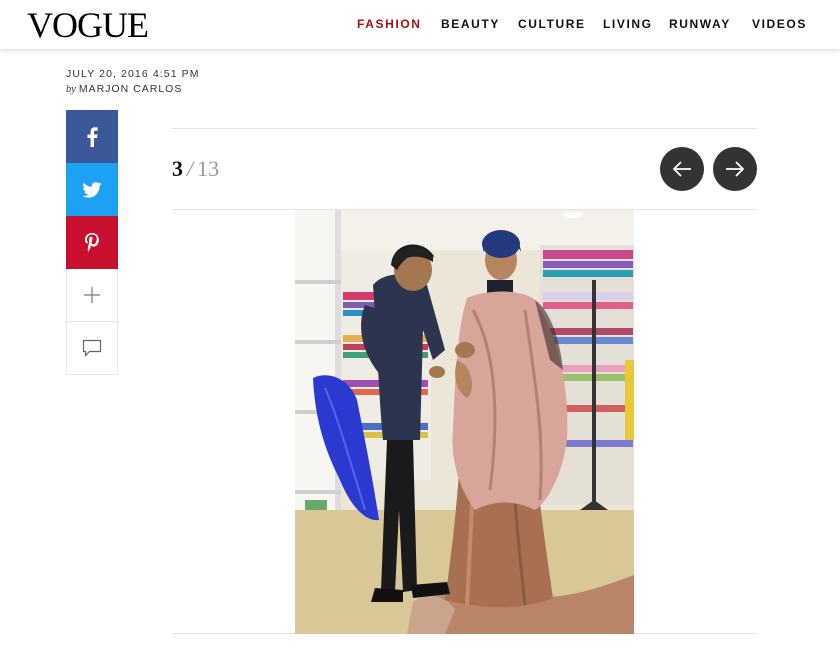 This screenshot has width=840, height=660. I want to click on slide-counter: 3/13, so click(195, 169).